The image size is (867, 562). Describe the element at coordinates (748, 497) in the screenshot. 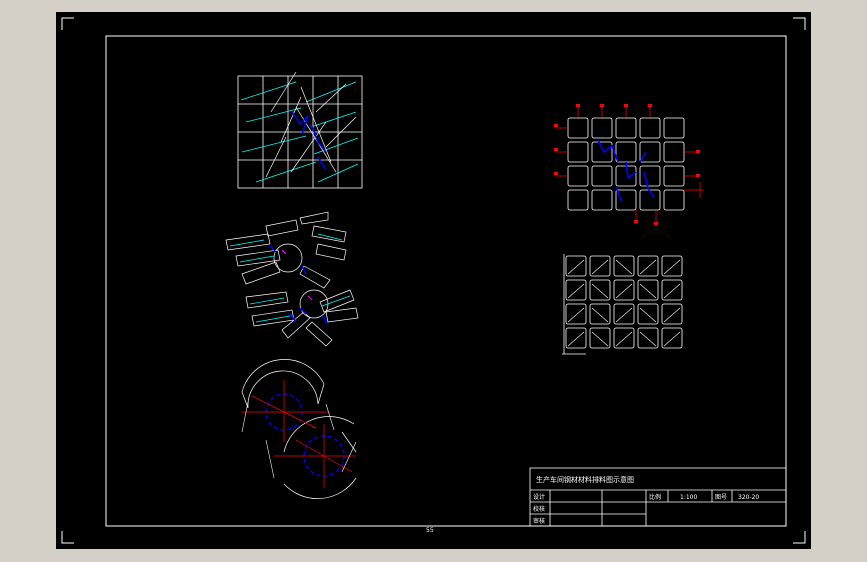

I see `title-block-drawing-no-value: 320-20` at that location.